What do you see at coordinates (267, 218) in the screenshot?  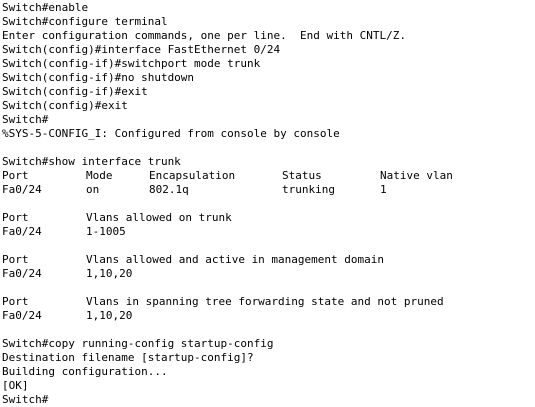 I see `section-header: Port Vlans allowed on trunk` at bounding box center [267, 218].